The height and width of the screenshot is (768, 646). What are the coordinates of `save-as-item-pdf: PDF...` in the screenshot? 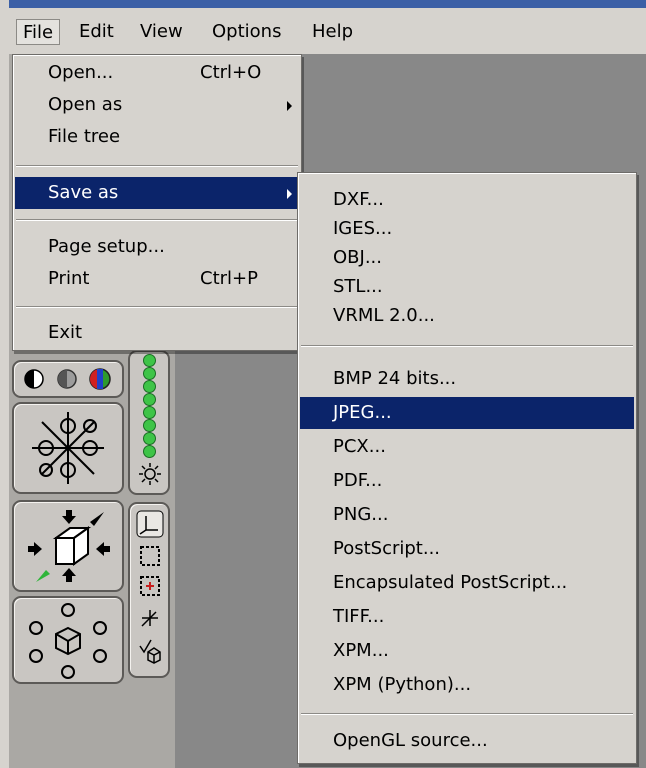 It's located at (467, 481).